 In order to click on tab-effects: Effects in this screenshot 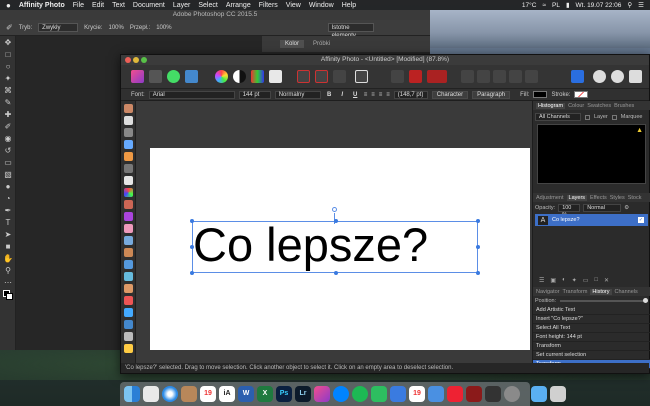, I will do `click(598, 198)`.